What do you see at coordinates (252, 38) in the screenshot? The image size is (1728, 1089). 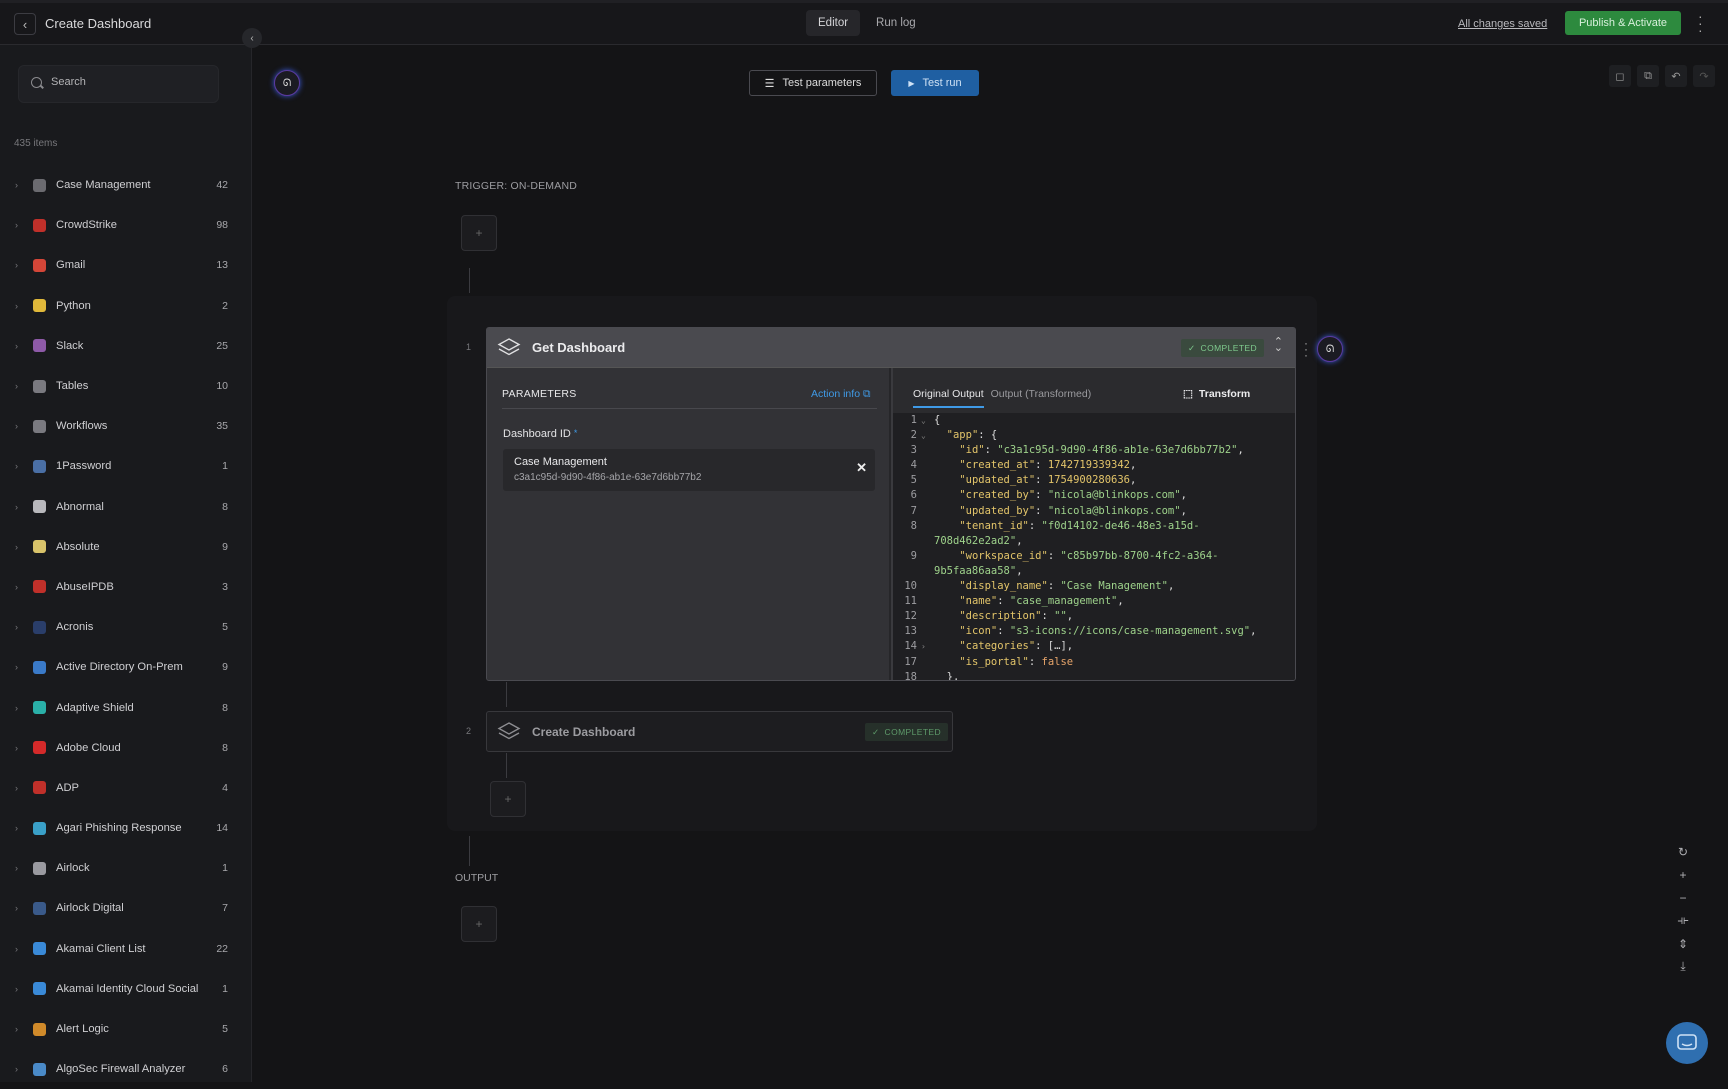 I see `collapse-sidebar-button: ‹` at bounding box center [252, 38].